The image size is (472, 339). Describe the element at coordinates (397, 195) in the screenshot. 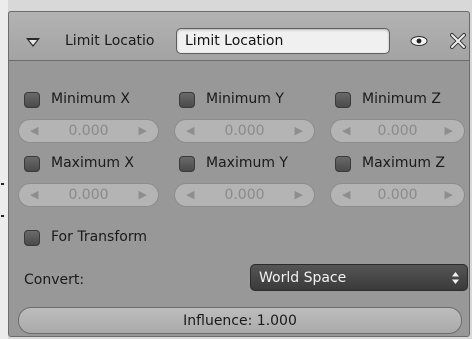

I see `maximum-z-field: ◀ 0.000 ▶` at that location.